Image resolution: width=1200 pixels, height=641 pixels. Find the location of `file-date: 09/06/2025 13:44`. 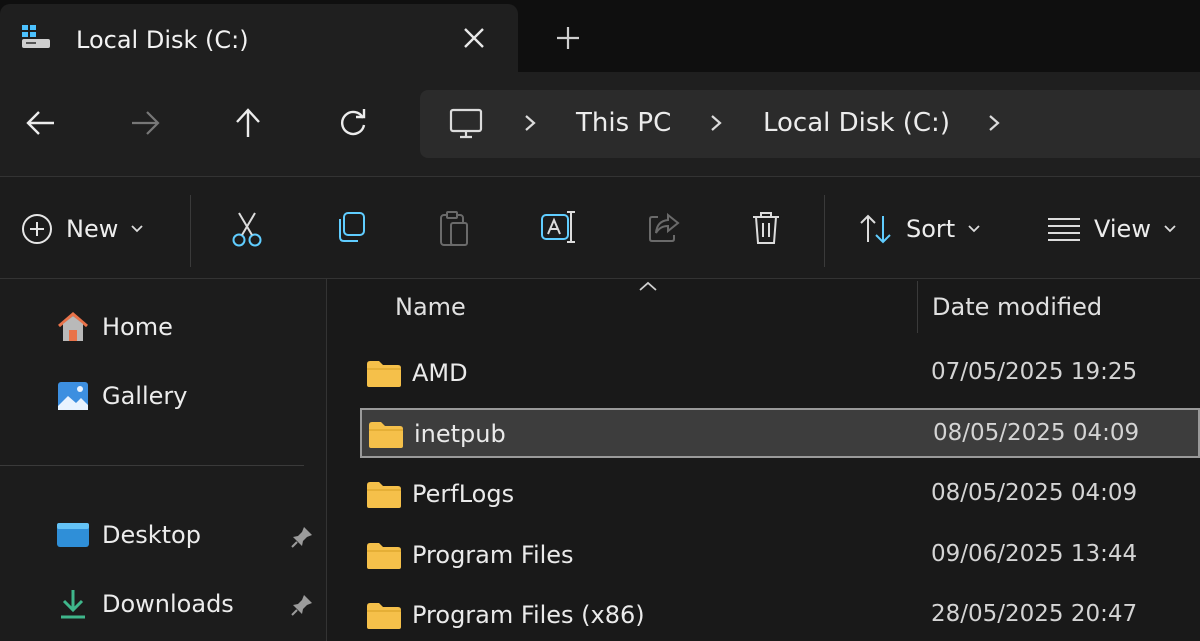

file-date: 09/06/2025 13:44 is located at coordinates (1034, 554).